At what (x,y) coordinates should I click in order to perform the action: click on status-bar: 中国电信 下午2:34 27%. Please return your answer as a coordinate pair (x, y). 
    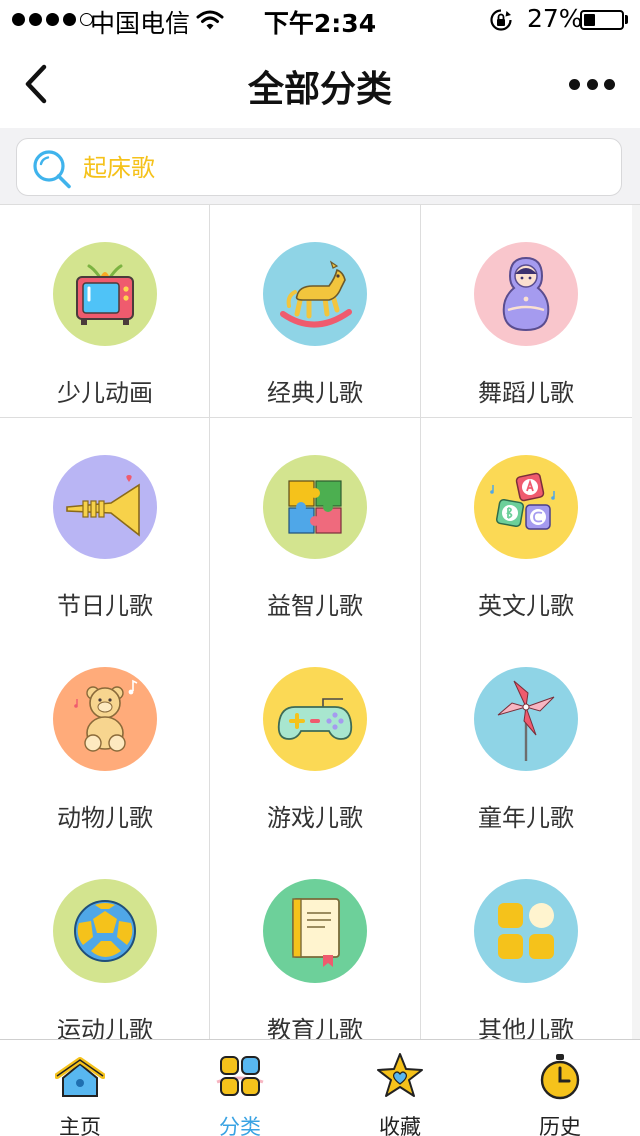
    Looking at the image, I should click on (320, 20).